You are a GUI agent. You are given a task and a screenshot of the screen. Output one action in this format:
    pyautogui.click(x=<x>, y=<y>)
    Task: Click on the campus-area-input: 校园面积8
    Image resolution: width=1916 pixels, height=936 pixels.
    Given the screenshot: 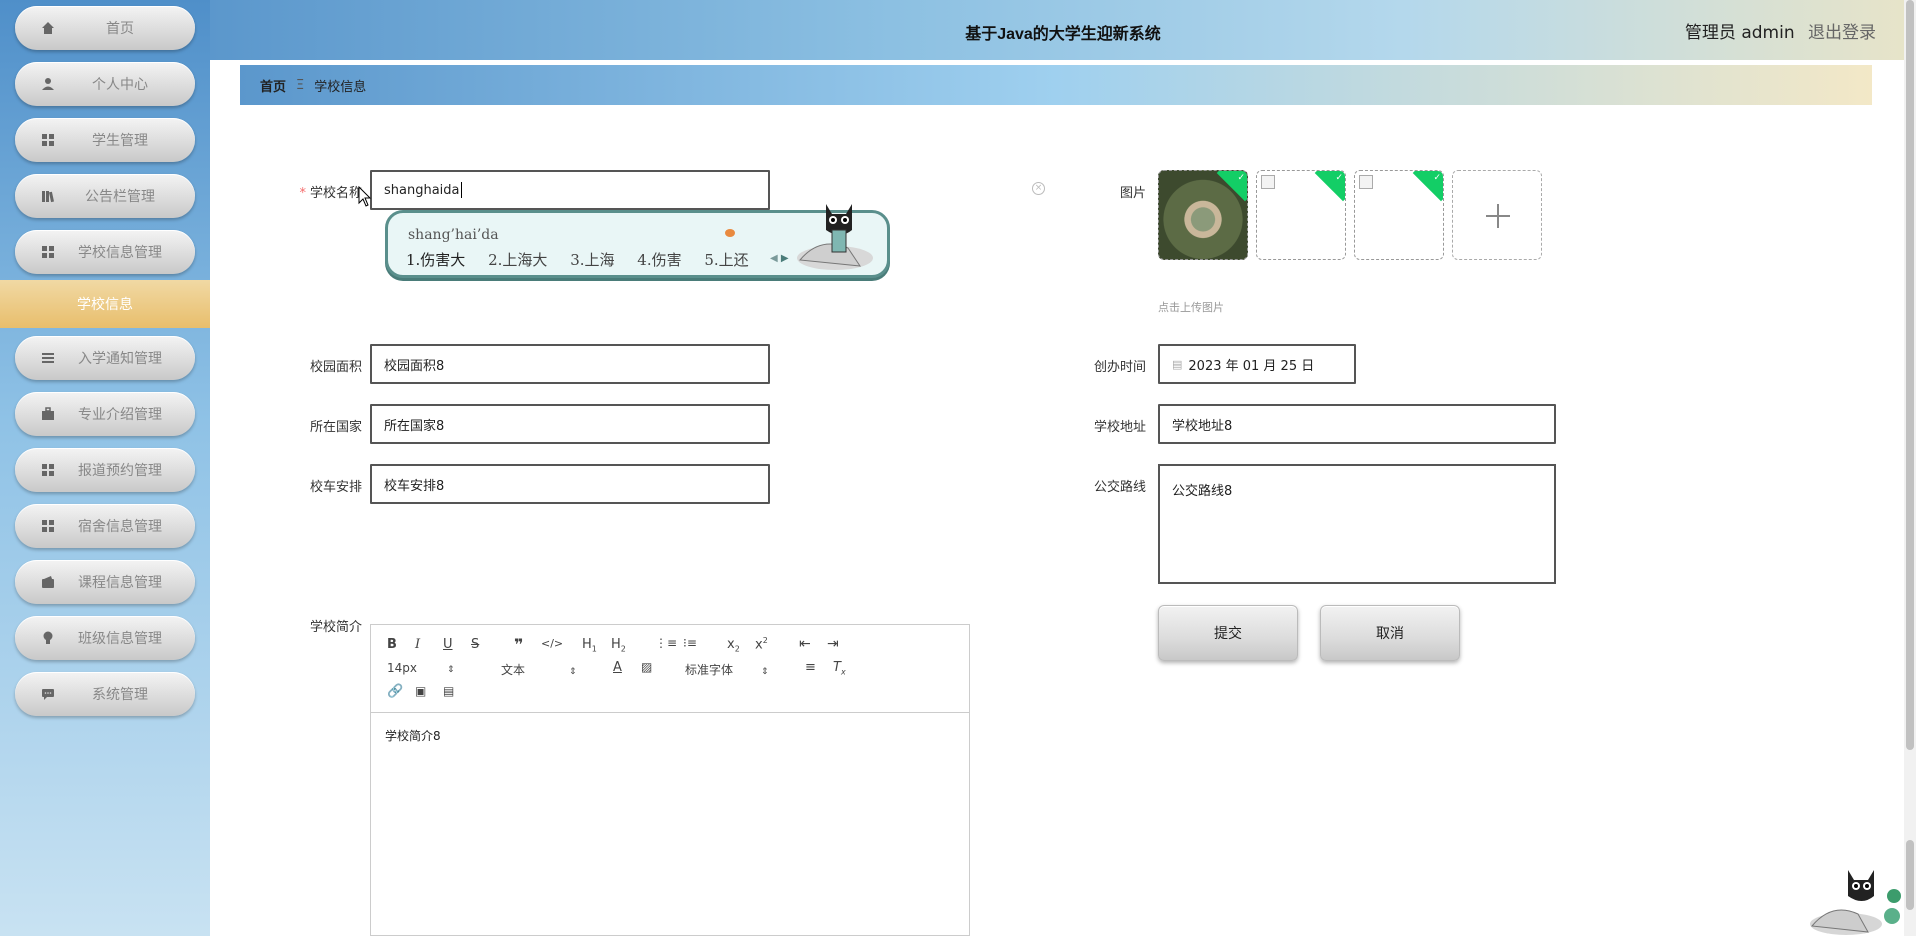 What is the action you would take?
    pyautogui.click(x=570, y=364)
    